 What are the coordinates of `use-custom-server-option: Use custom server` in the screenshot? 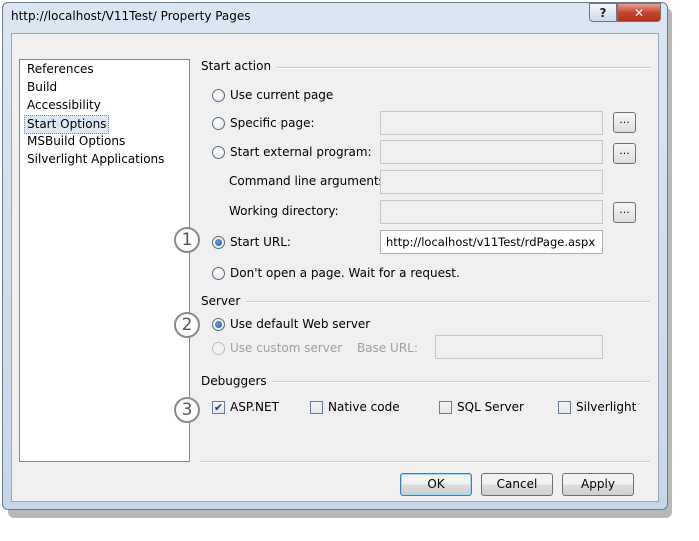 It's located at (277, 348).